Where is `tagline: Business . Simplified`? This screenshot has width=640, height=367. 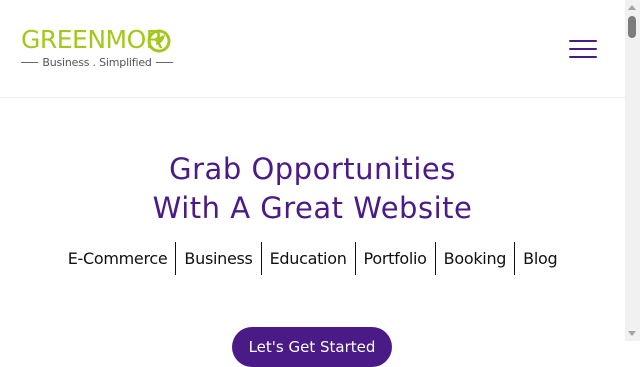
tagline: Business . Simplified is located at coordinates (97, 62).